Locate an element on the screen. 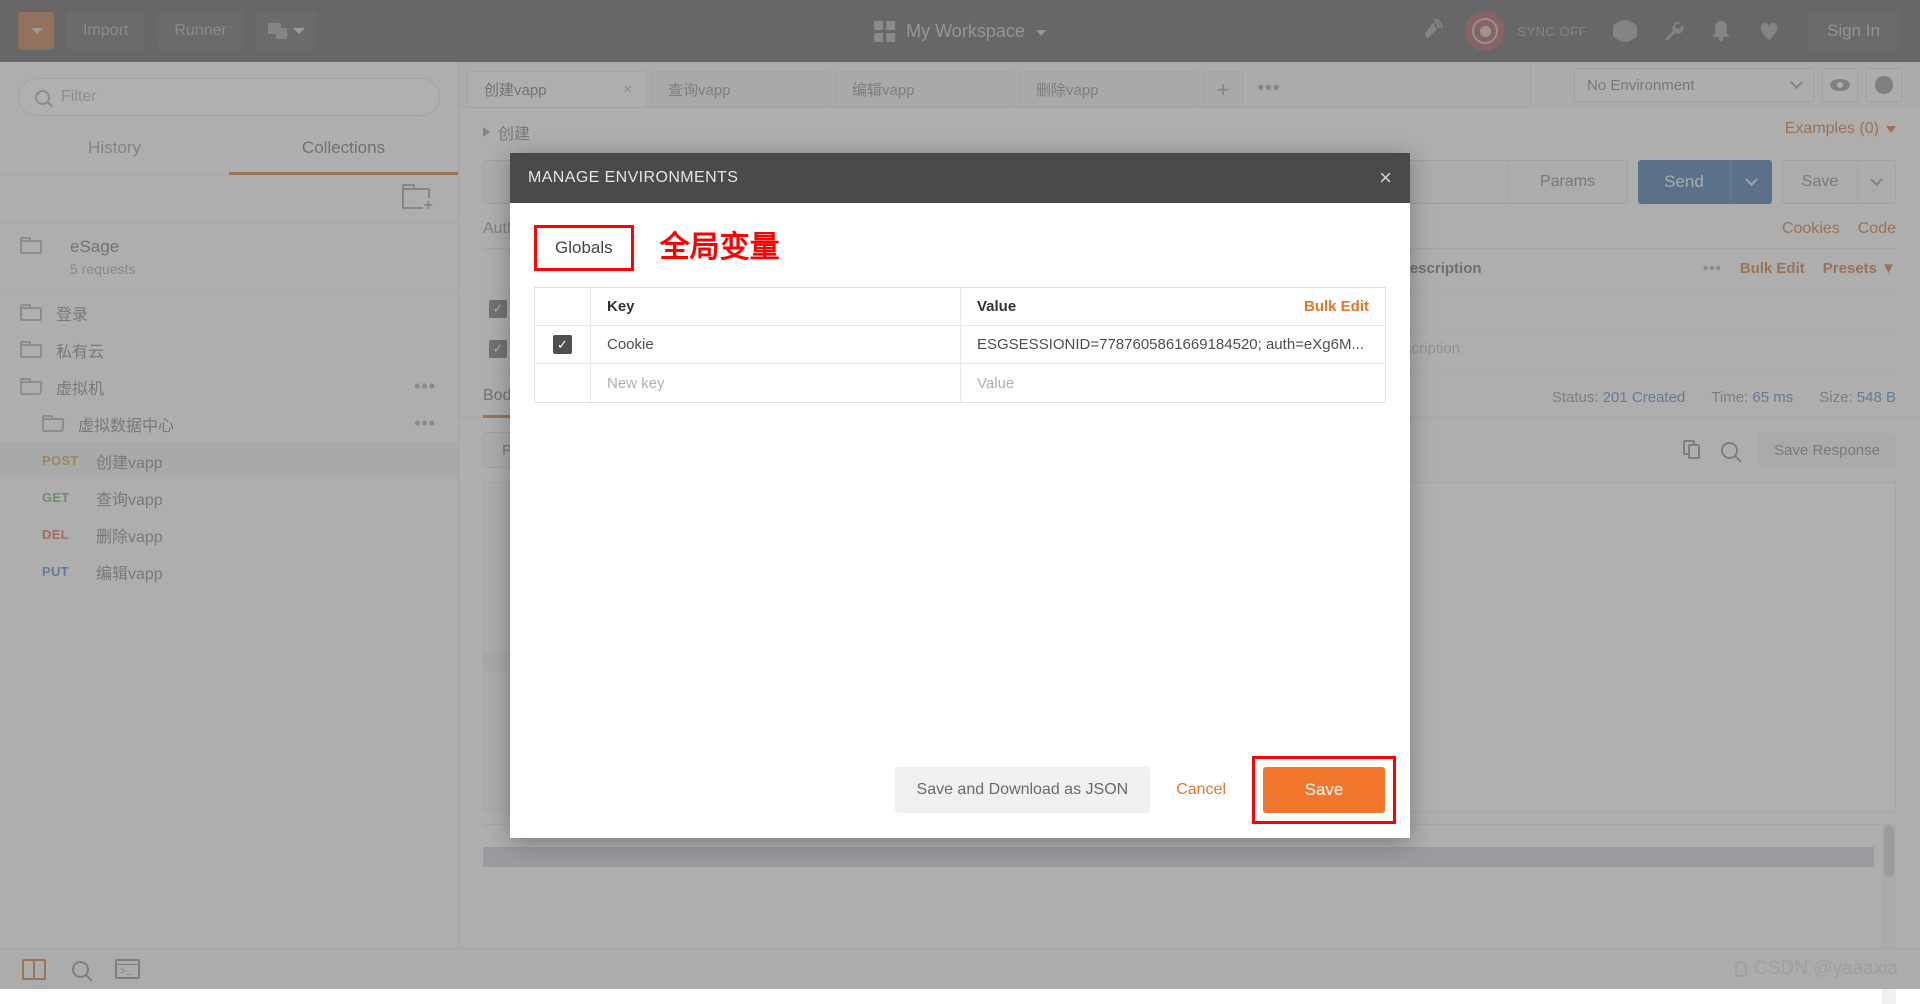 The height and width of the screenshot is (1004, 1920). notifications-button is located at coordinates (1721, 31).